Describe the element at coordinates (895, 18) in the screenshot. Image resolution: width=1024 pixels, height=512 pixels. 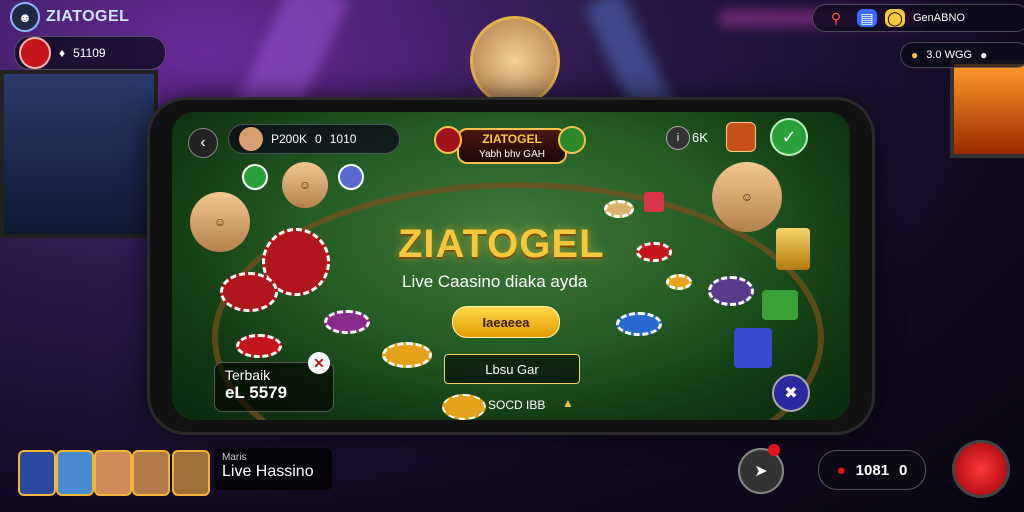
I see `wallet-icon: ◯` at that location.